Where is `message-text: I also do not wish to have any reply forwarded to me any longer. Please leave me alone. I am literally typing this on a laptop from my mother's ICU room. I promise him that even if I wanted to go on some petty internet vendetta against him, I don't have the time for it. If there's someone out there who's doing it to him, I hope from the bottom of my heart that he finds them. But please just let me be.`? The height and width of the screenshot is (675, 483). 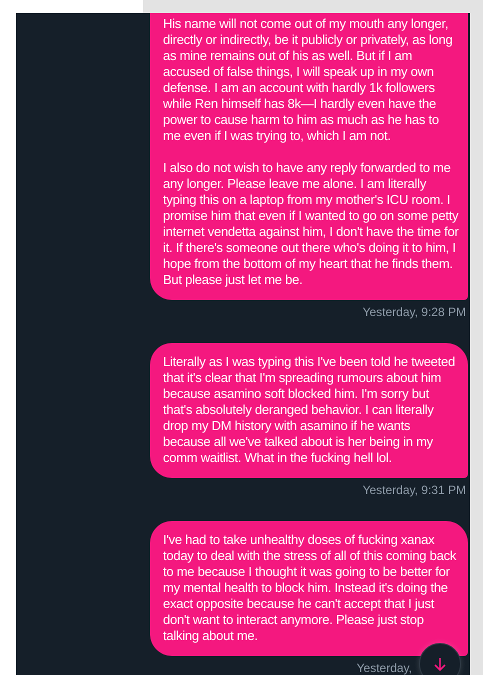 message-text: I also do not wish to have any reply forwarded to me any longer. Please leave me alone. I am literally typing this on a laptop from my mother's ICU room. I promise him that even if I wanted to go on some petty internet vendetta against him, I don't have the time for it. If there's someone out there who's doing it to him, I hope from the bottom of my heart that he finds them. But please just let me be. is located at coordinates (311, 224).